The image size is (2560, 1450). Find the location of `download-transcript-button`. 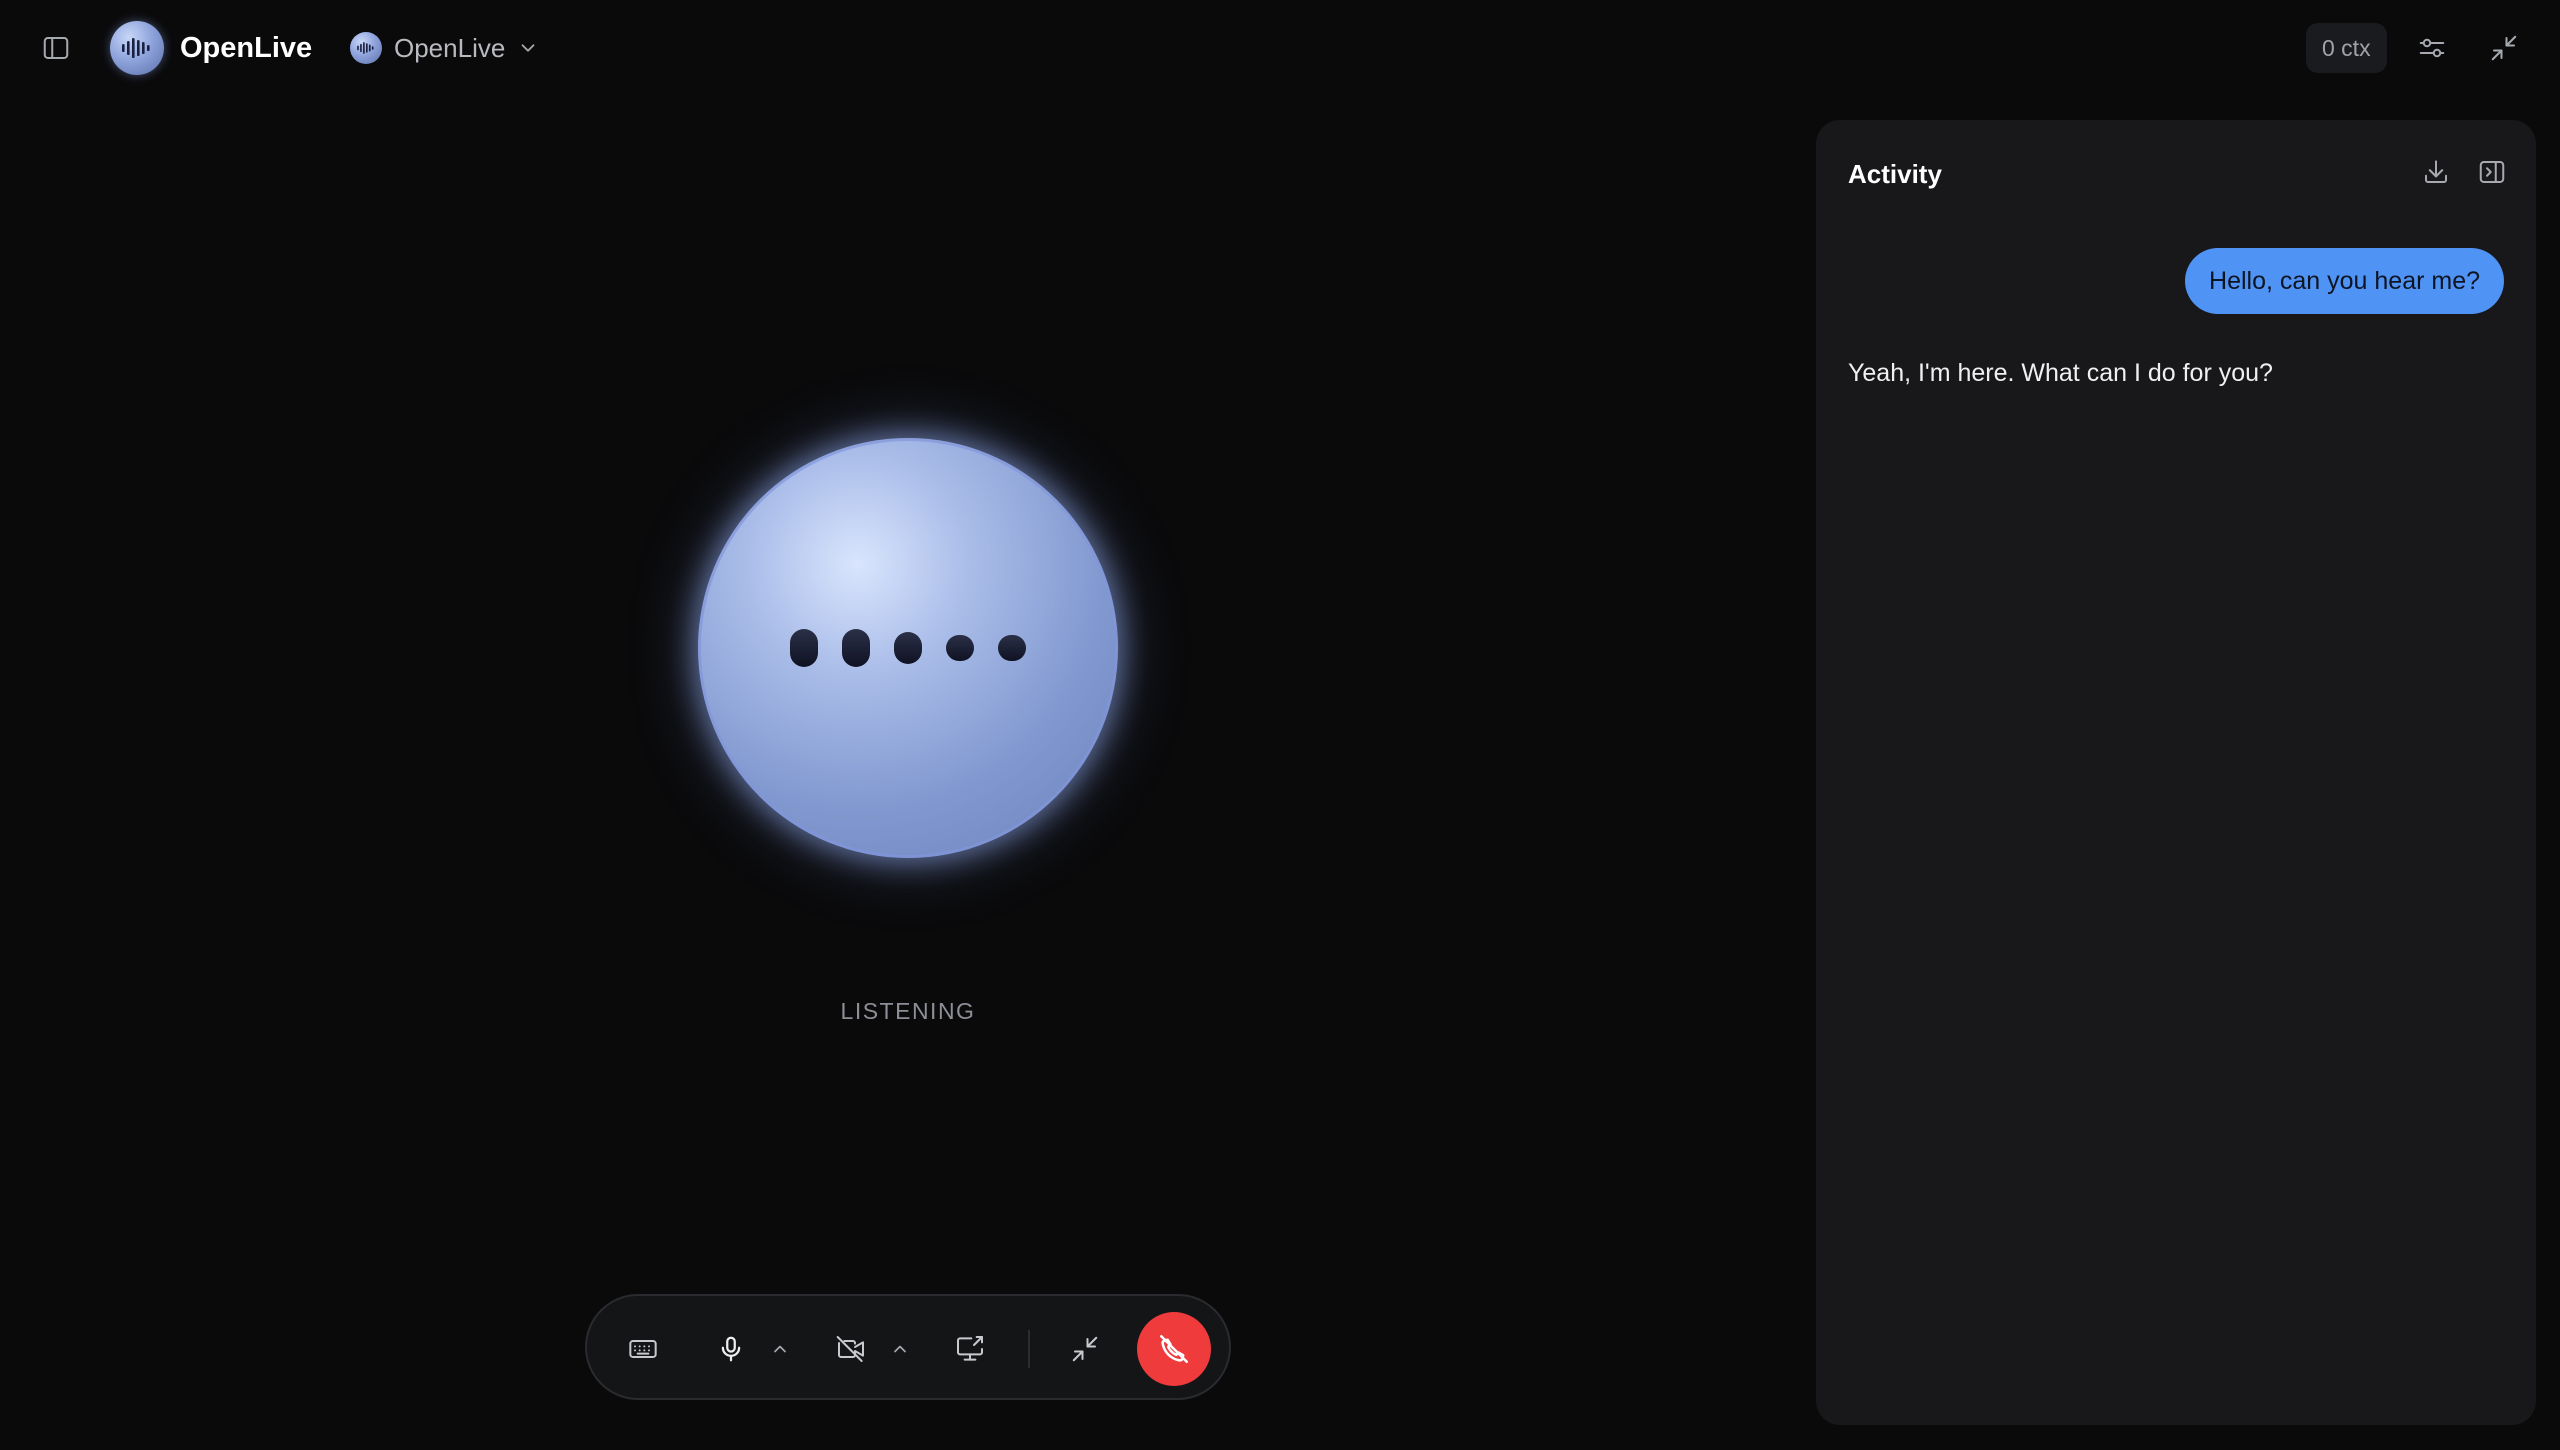

download-transcript-button is located at coordinates (2436, 172).